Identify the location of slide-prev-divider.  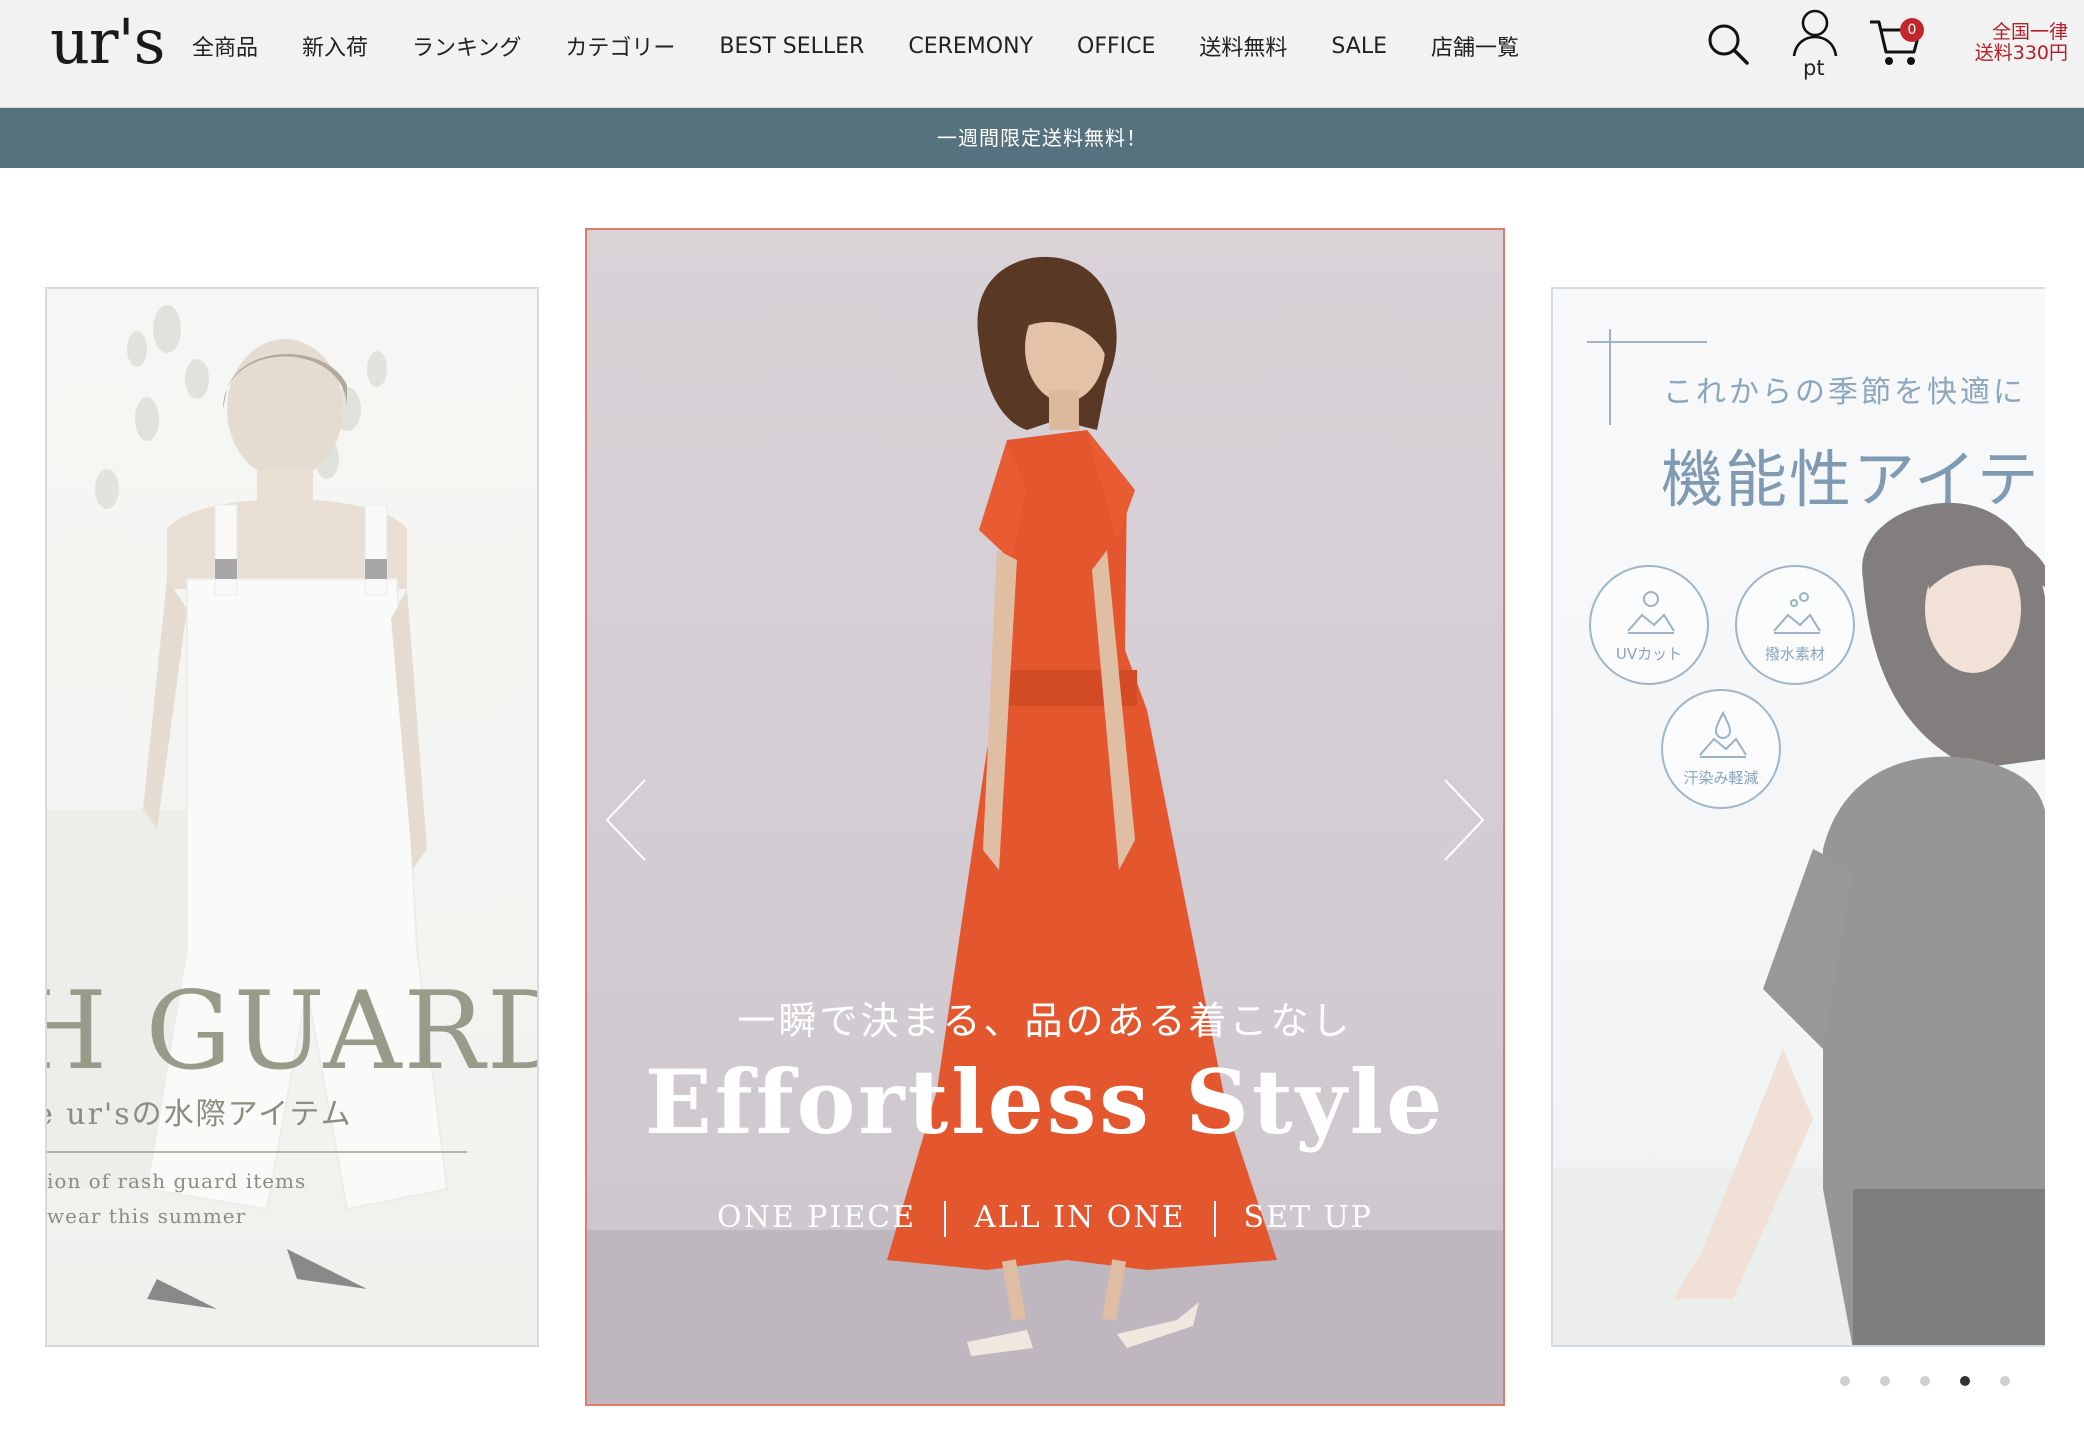
(257, 1152).